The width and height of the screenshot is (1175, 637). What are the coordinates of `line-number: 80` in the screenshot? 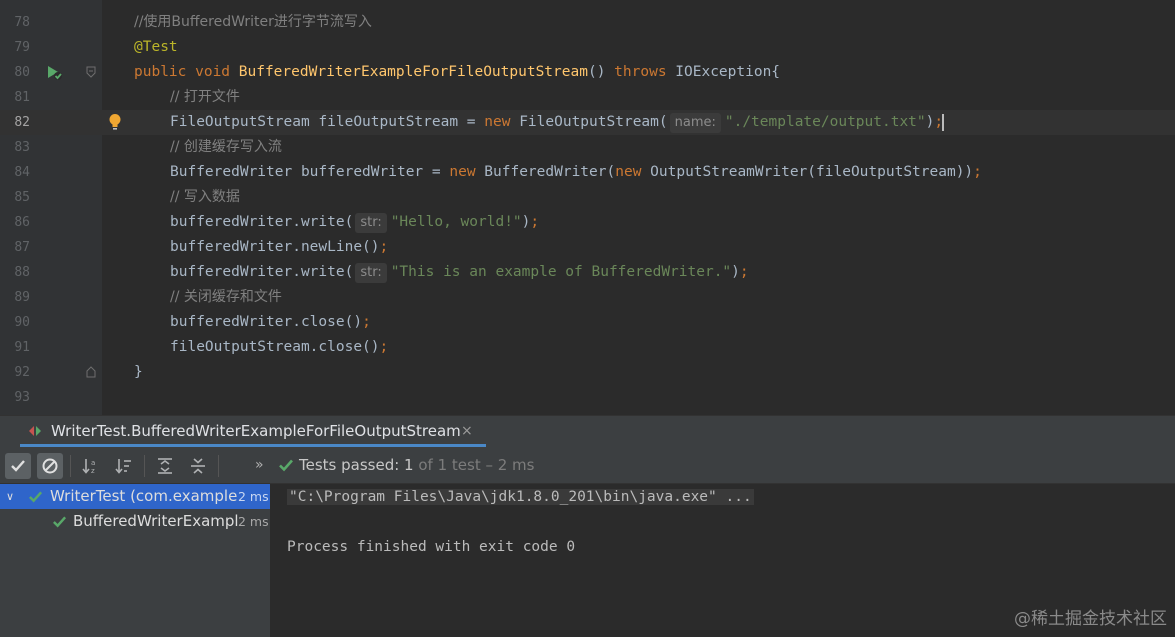 It's located at (22, 72).